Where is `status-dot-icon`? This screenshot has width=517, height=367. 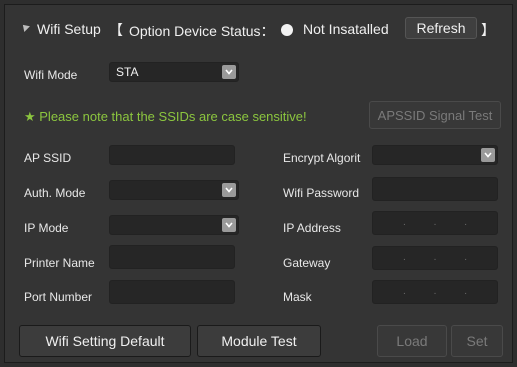 status-dot-icon is located at coordinates (287, 30).